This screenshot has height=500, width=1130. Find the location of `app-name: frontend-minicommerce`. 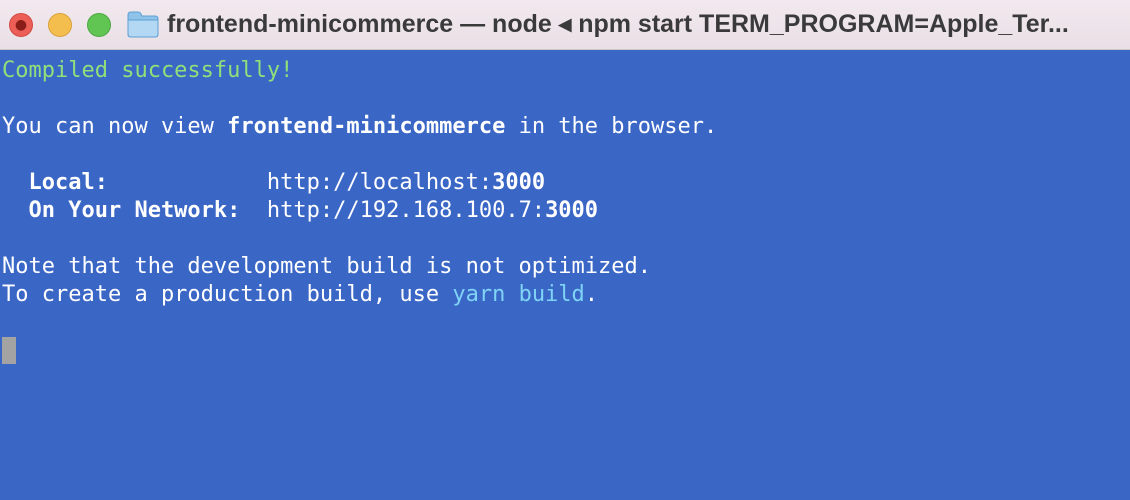

app-name: frontend-minicommerce is located at coordinates (366, 126).